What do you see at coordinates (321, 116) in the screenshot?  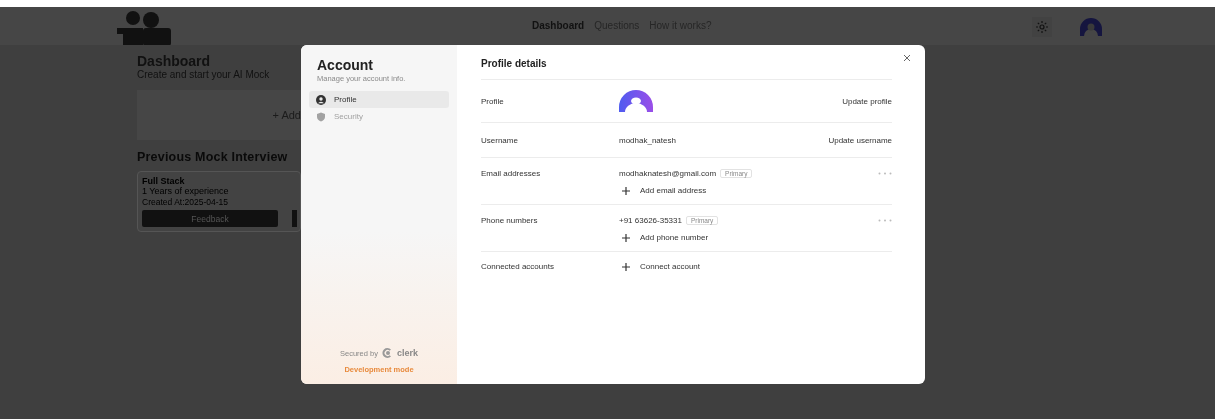 I see `shield-icon` at bounding box center [321, 116].